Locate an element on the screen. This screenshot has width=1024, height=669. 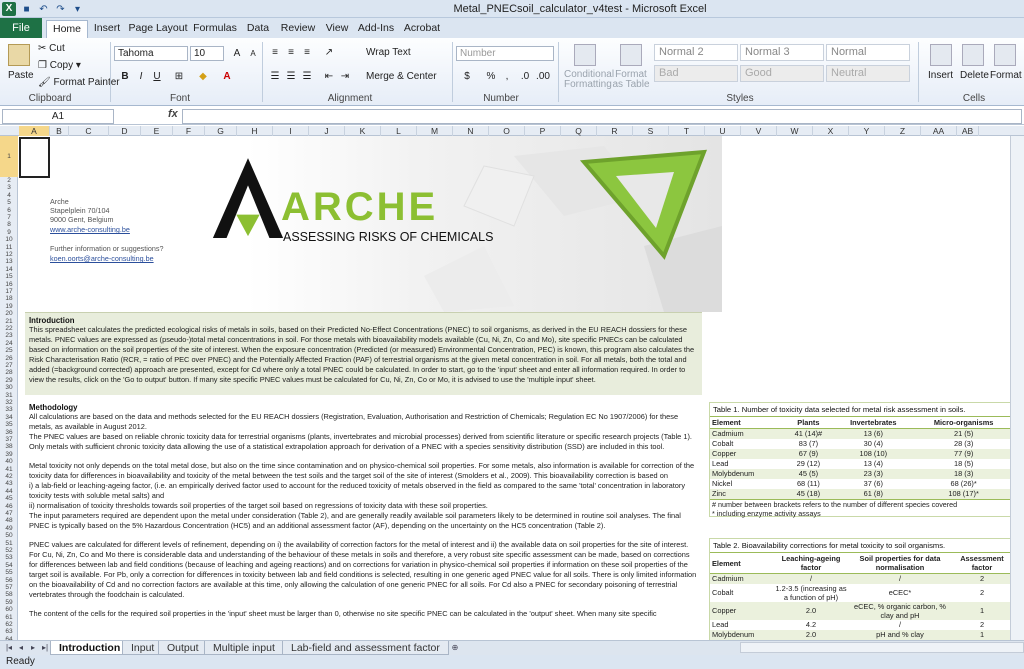
sheet-tab-introduction: Introduction is located at coordinates (90, 648).